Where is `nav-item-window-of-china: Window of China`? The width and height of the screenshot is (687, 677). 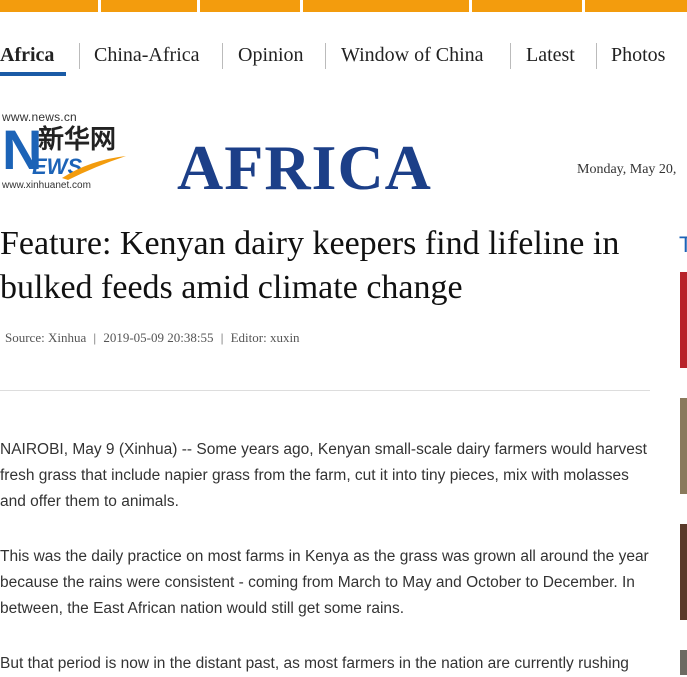
nav-item-window-of-china: Window of China is located at coordinates (412, 55).